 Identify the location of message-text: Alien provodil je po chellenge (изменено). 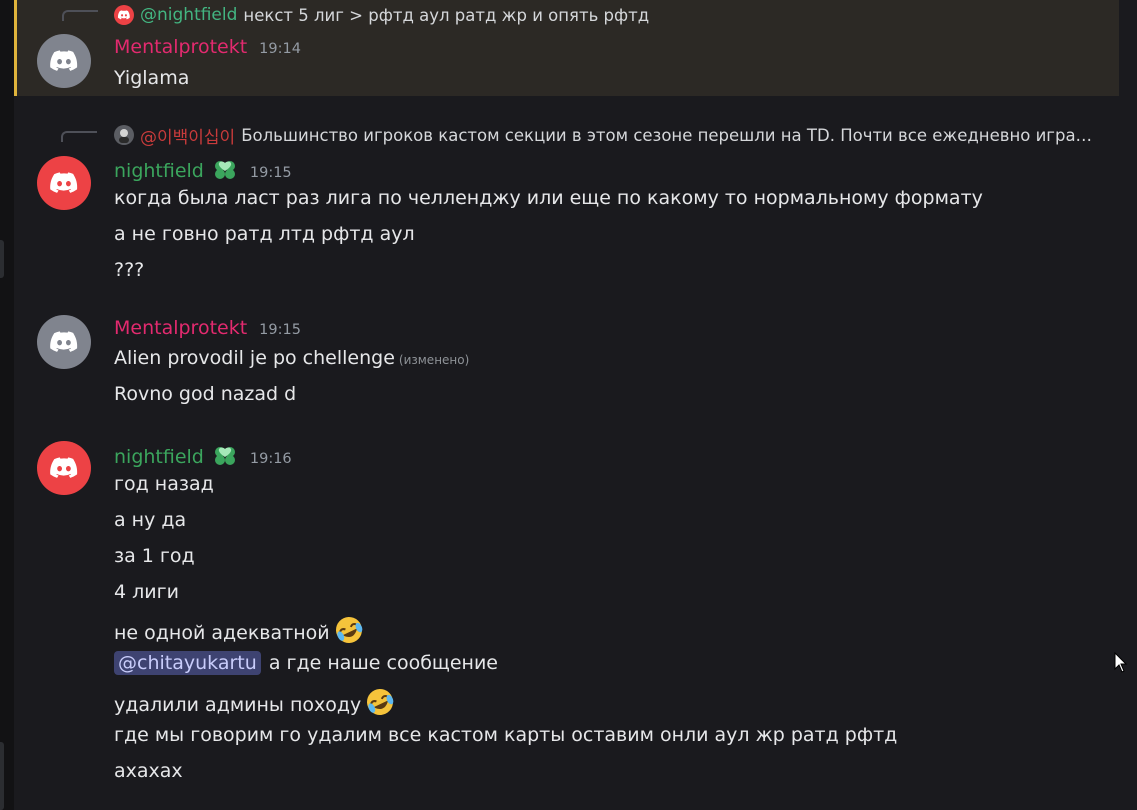
(291, 359).